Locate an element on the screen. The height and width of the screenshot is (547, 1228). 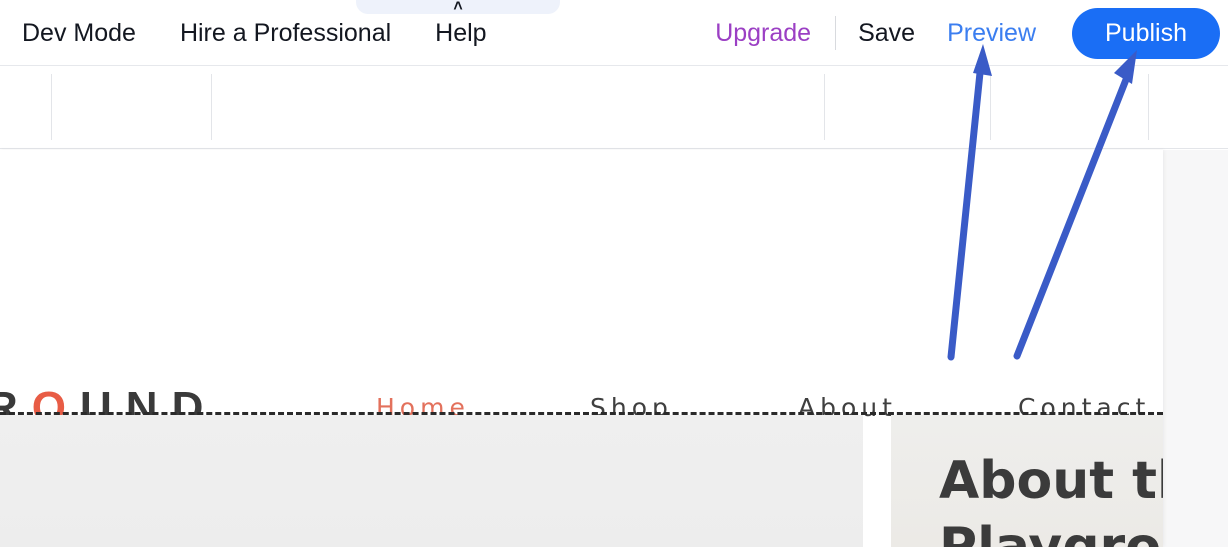
upgrade-button: Upgrade is located at coordinates (763, 33).